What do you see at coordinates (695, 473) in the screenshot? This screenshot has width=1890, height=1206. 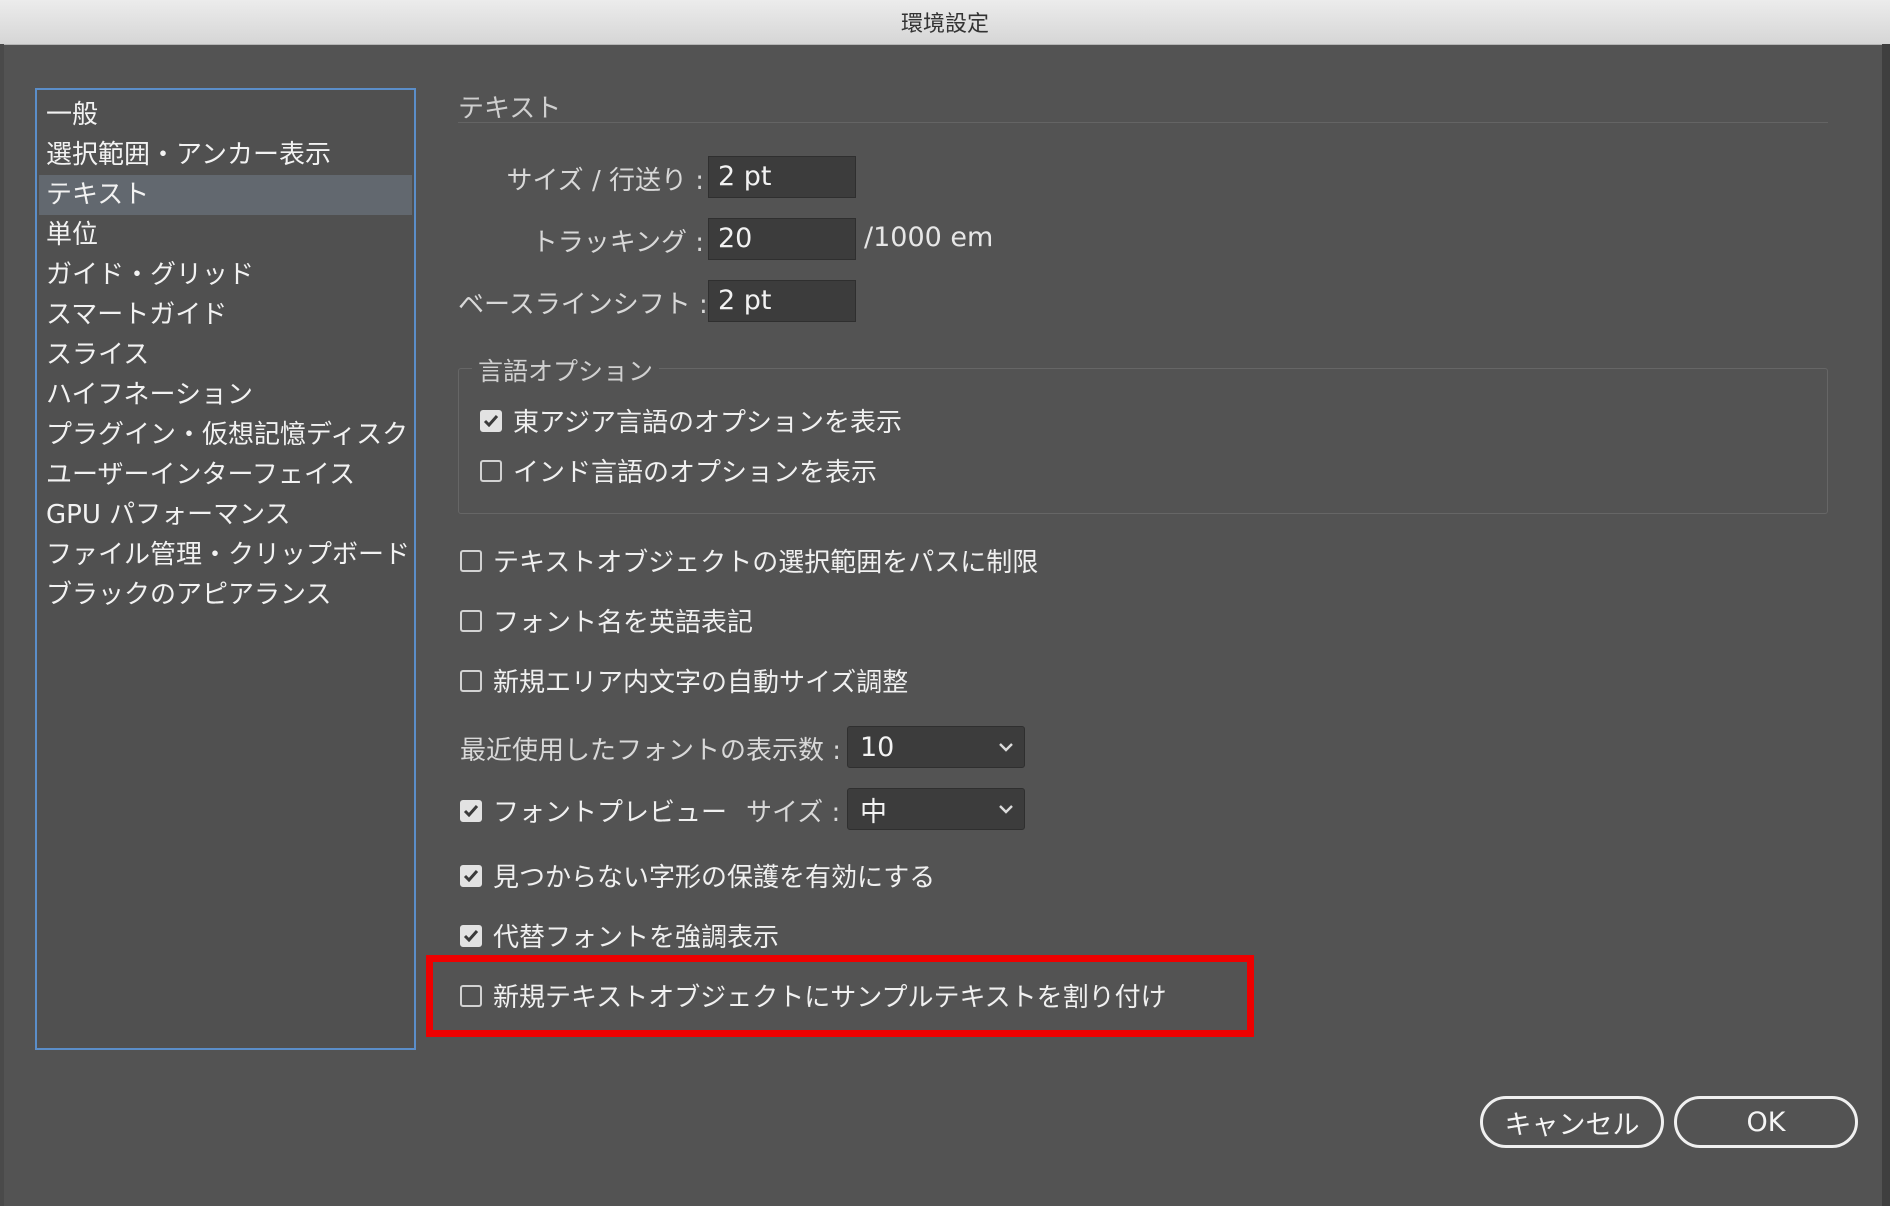 I see `indic-options-label: インド言語のオプションを表示` at bounding box center [695, 473].